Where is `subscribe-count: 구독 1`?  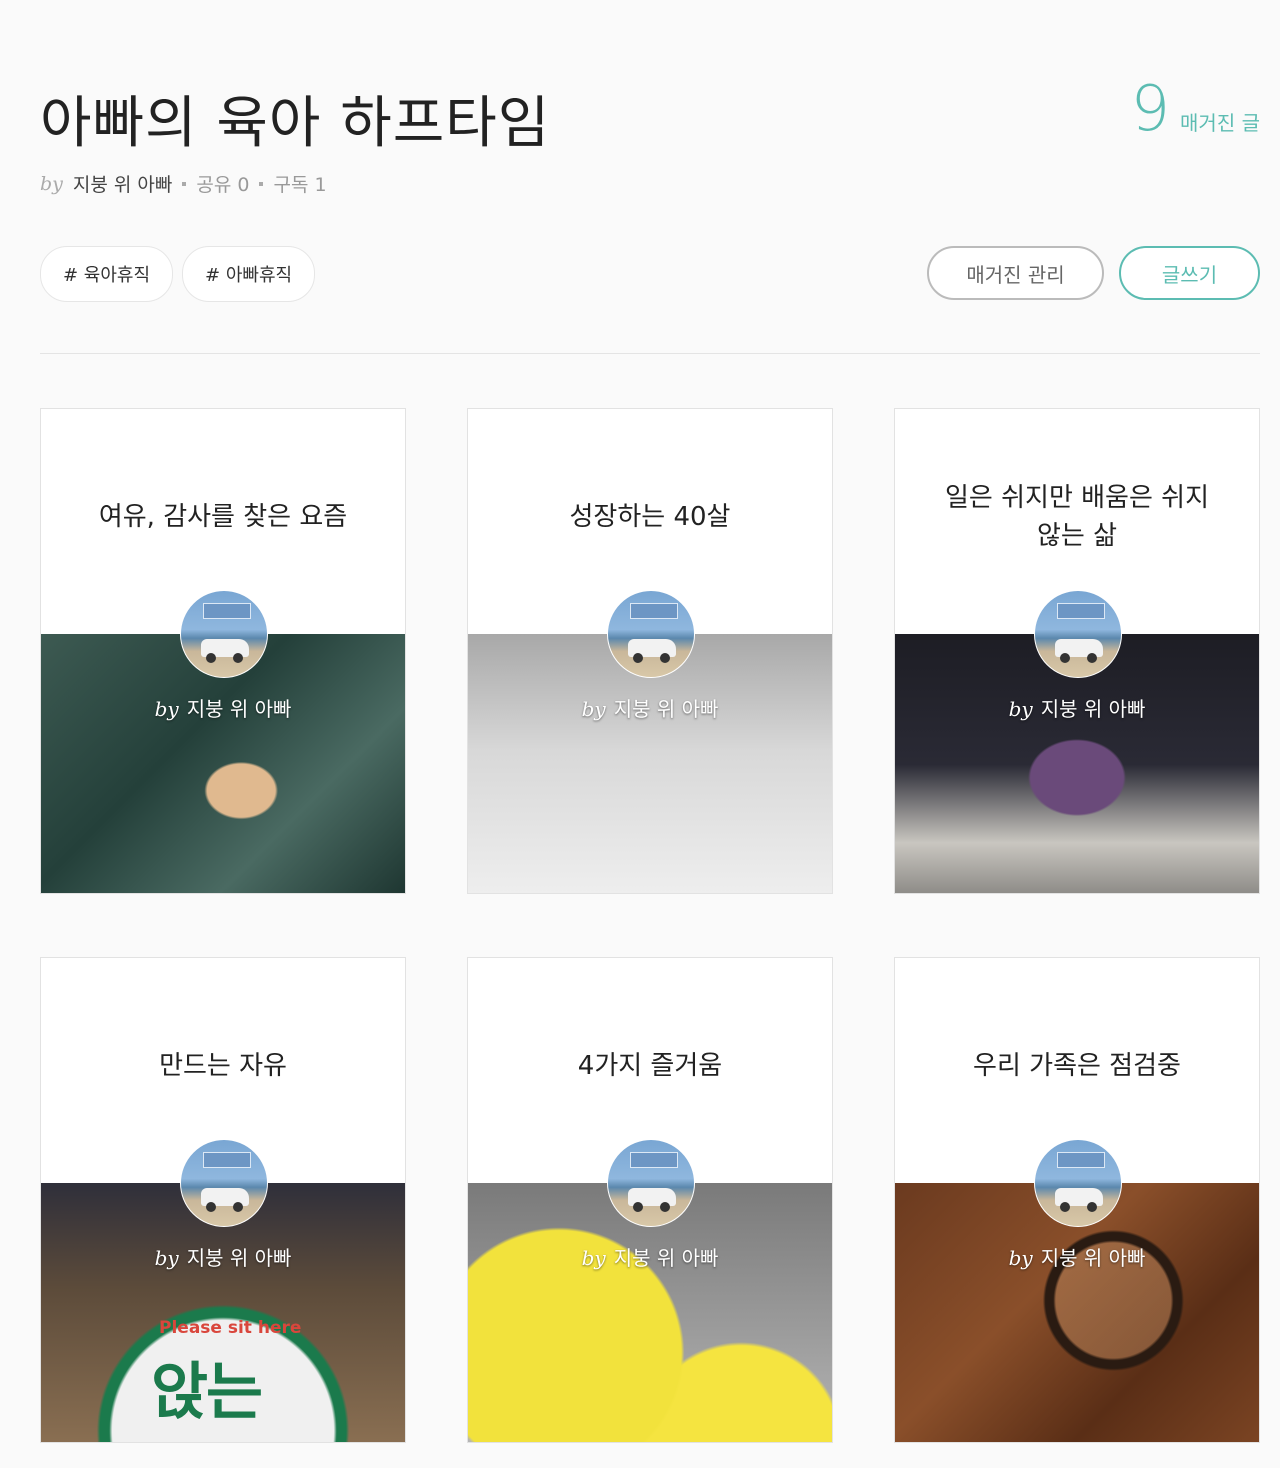 subscribe-count: 구독 1 is located at coordinates (300, 185).